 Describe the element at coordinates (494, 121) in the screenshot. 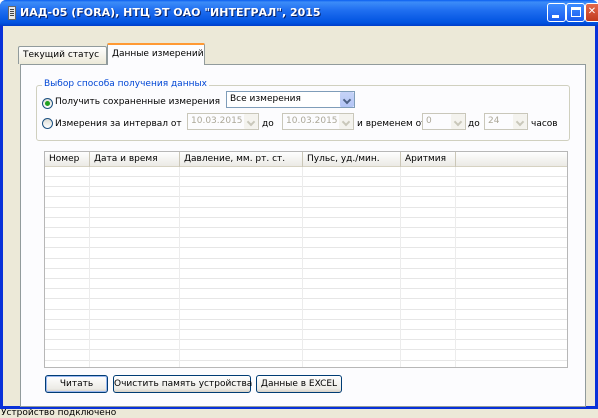

I see `hour-to-value: 24` at that location.